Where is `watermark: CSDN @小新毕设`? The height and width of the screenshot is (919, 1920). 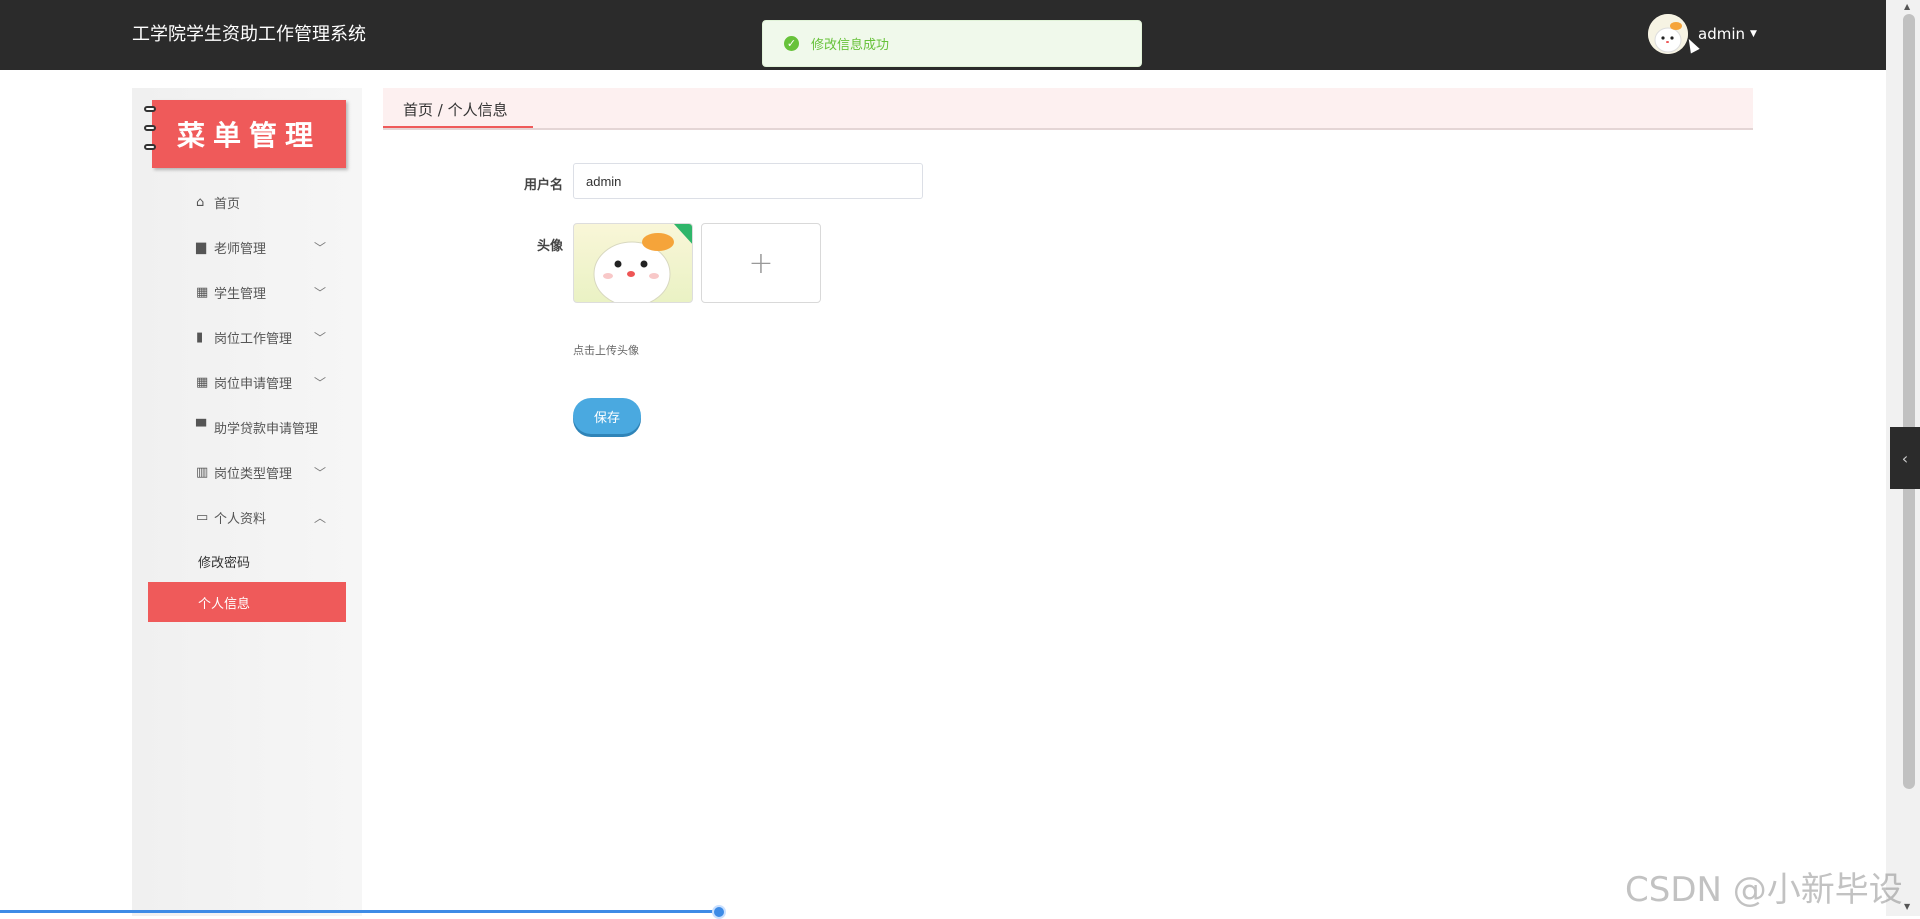 watermark: CSDN @小新毕设 is located at coordinates (1764, 890).